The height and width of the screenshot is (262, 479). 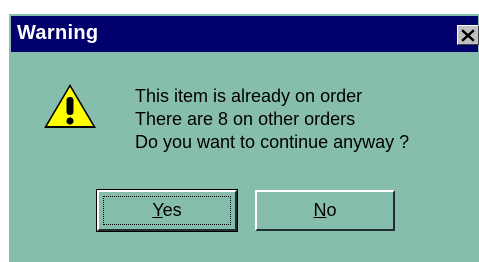 What do you see at coordinates (245, 34) in the screenshot?
I see `title-bar: Warning` at bounding box center [245, 34].